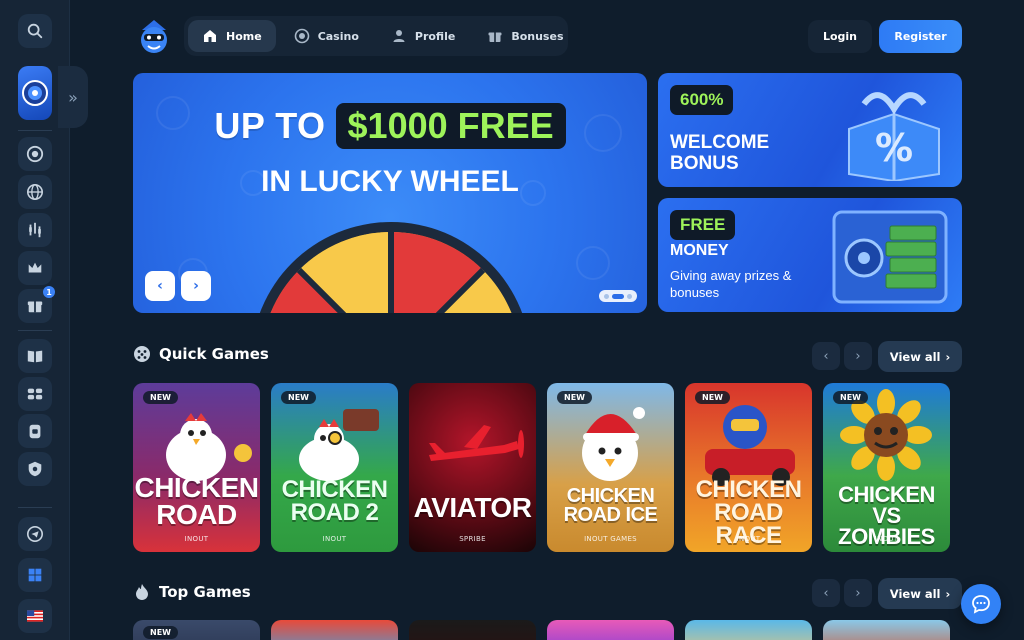 This screenshot has width=1024, height=640. Describe the element at coordinates (142, 592) in the screenshot. I see `fire-icon` at that location.